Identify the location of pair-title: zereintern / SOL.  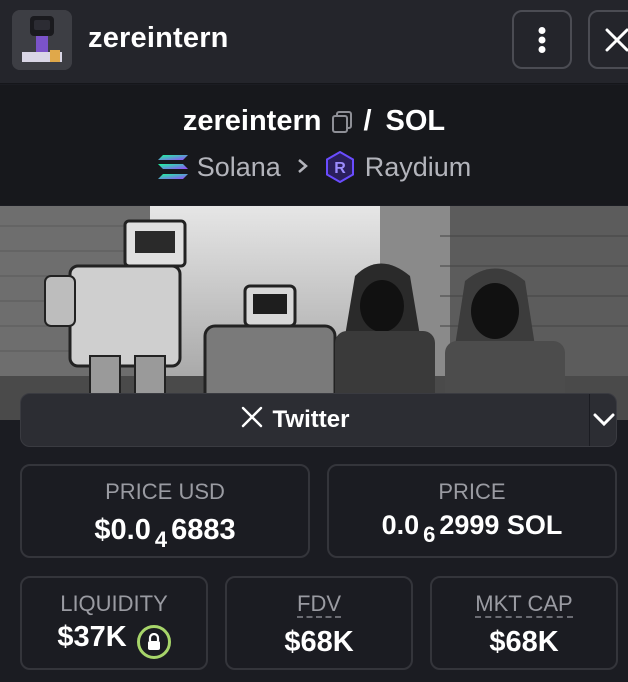
(314, 121).